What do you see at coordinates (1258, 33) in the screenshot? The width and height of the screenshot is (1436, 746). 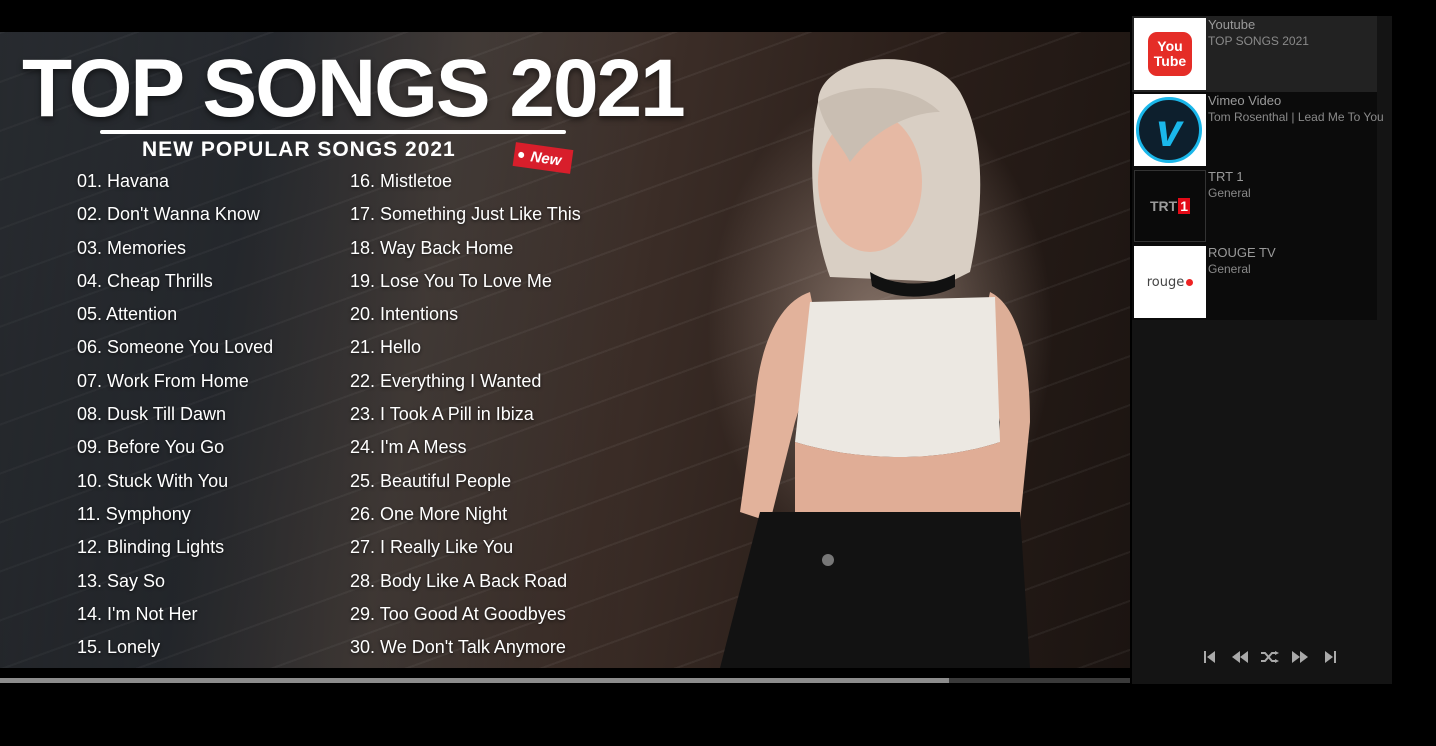 I see `playlist-item-meta: Youtube TOP SONGS 2021` at bounding box center [1258, 33].